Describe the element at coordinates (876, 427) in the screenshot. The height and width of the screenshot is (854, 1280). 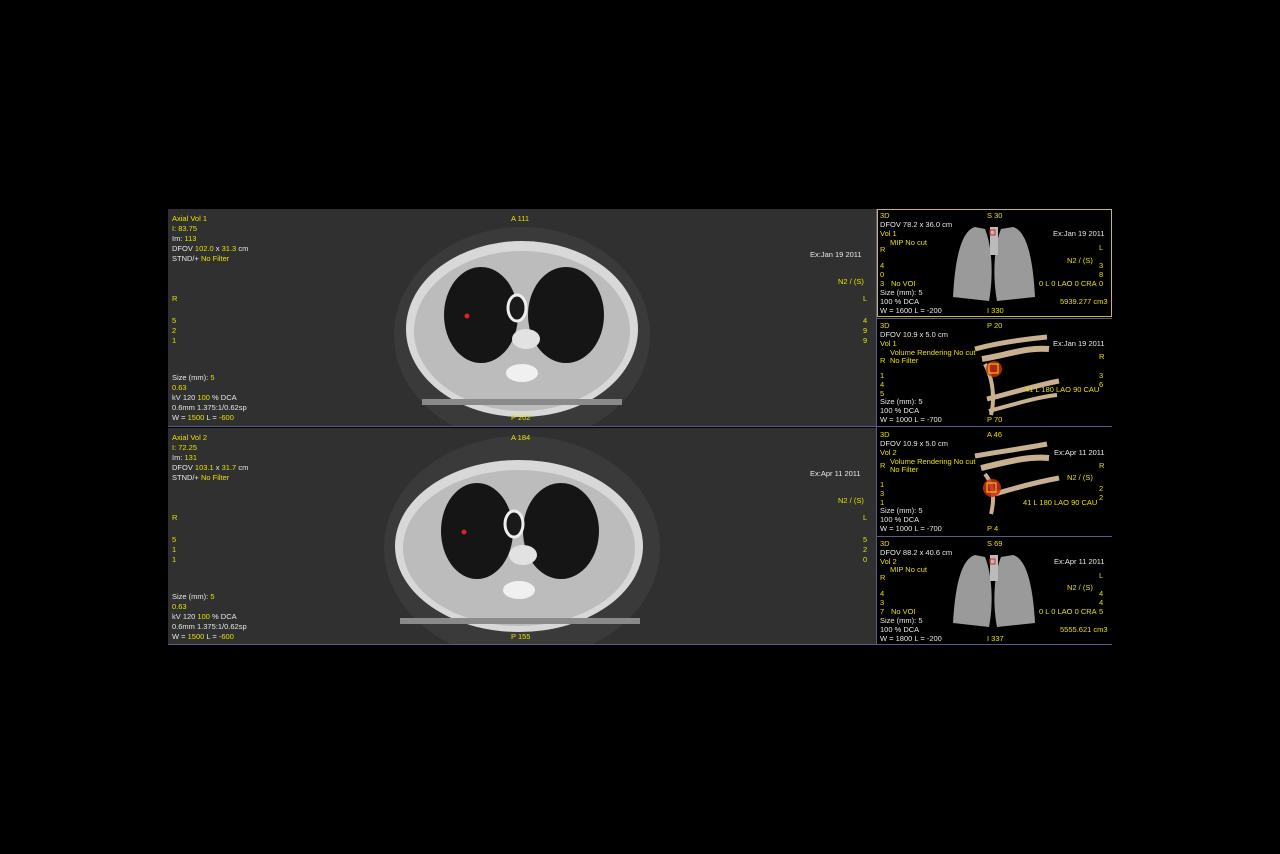
I see `vertical-divider` at that location.